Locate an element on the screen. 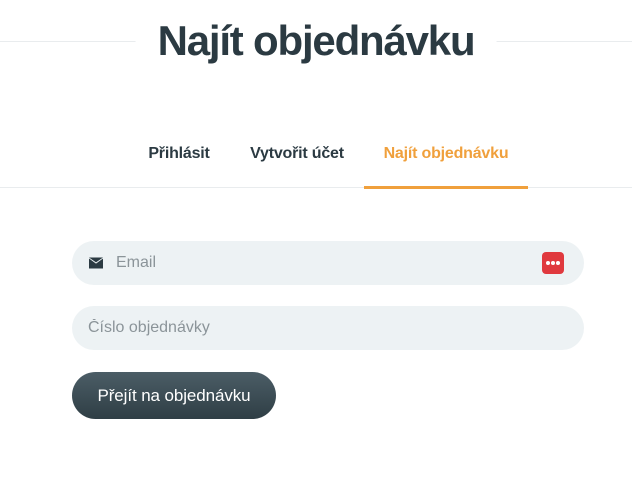 The image size is (632, 485). tab-find-order: Najít objednávku is located at coordinates (446, 158).